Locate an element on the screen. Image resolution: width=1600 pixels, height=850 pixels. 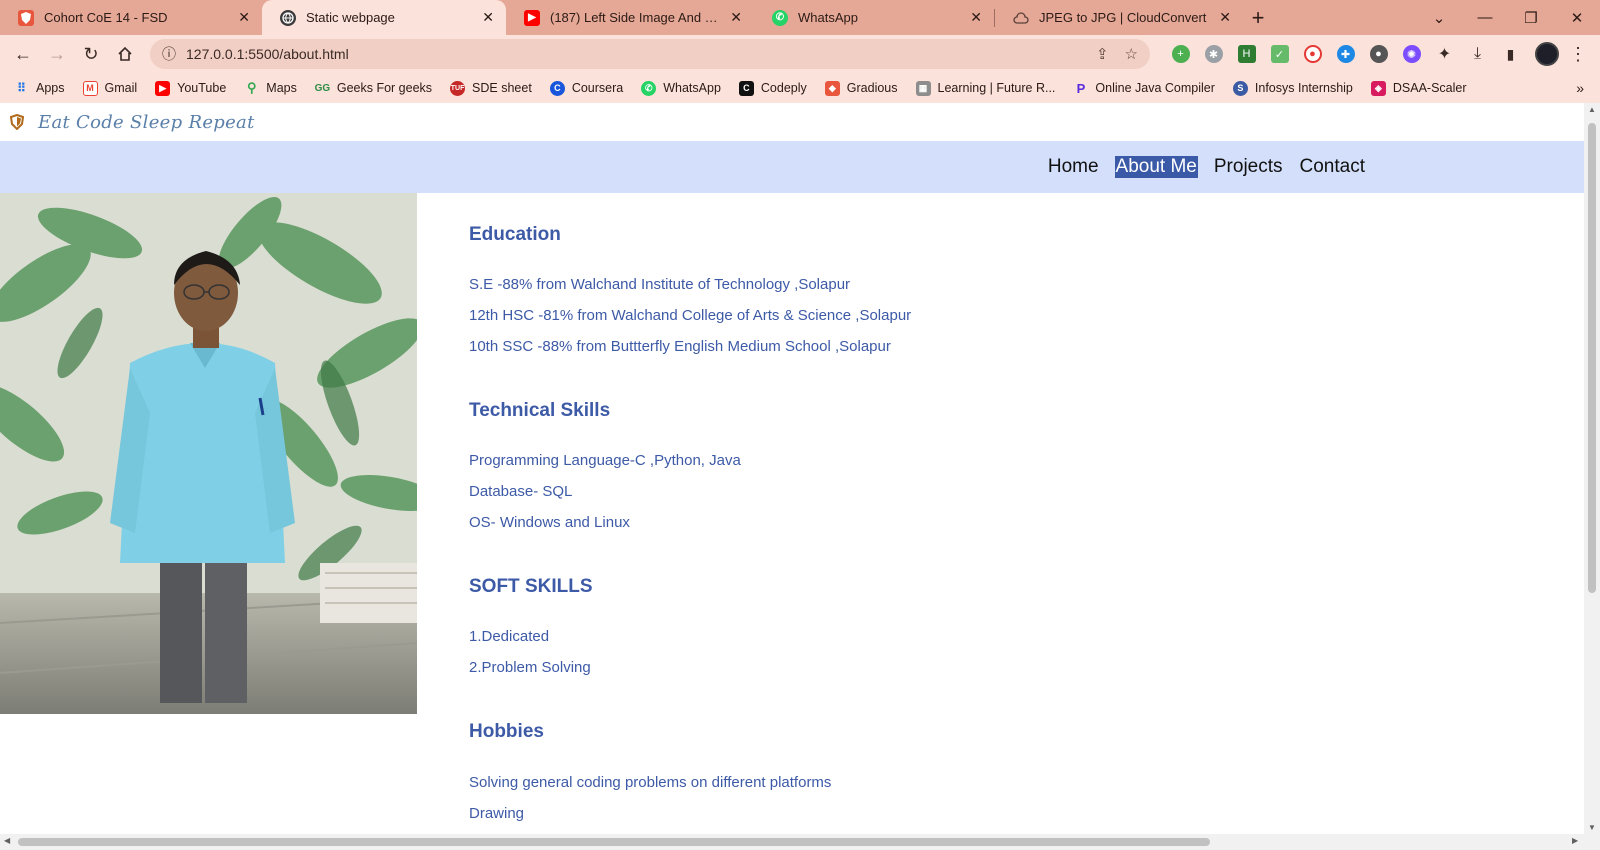
gmail-icon: M is located at coordinates (90, 88).